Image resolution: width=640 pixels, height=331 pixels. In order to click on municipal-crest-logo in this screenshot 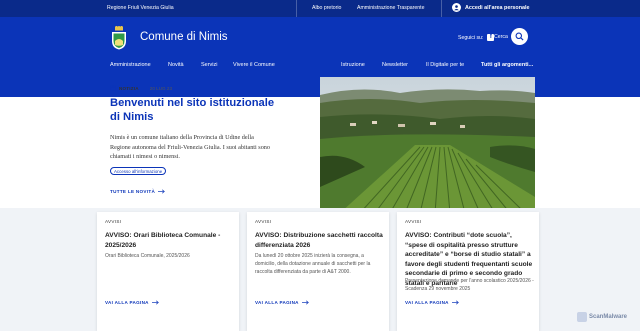, I will do `click(119, 38)`.